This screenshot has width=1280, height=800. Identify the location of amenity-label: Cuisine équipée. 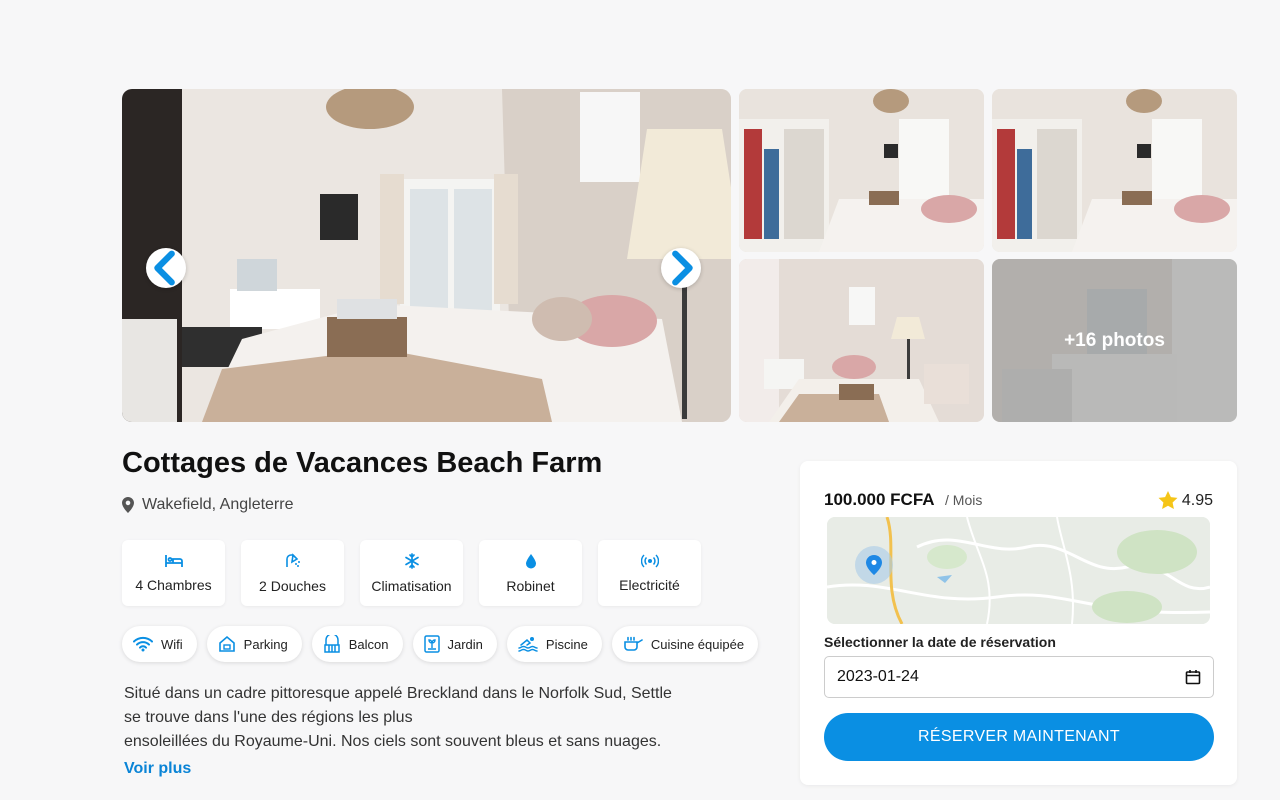
(697, 644).